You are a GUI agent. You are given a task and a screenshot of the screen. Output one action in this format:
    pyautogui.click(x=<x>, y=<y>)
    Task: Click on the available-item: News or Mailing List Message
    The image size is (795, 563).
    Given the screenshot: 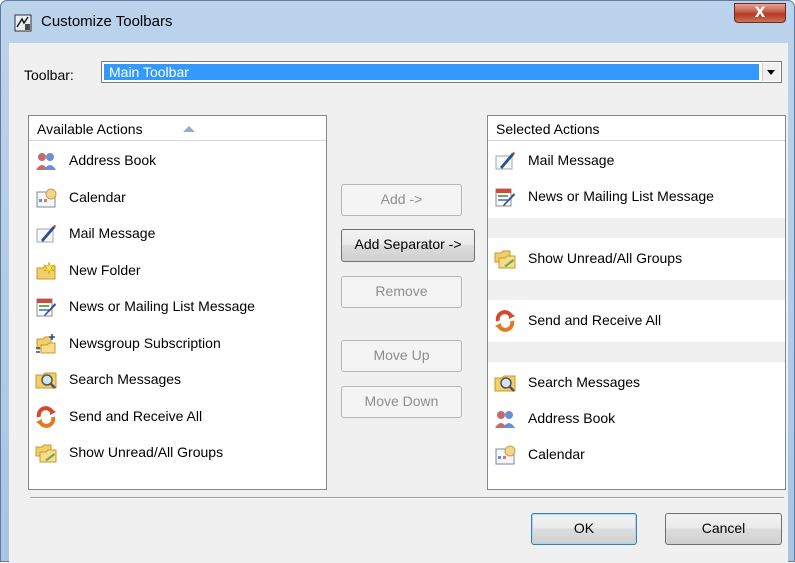 What is the action you would take?
    pyautogui.click(x=177, y=306)
    